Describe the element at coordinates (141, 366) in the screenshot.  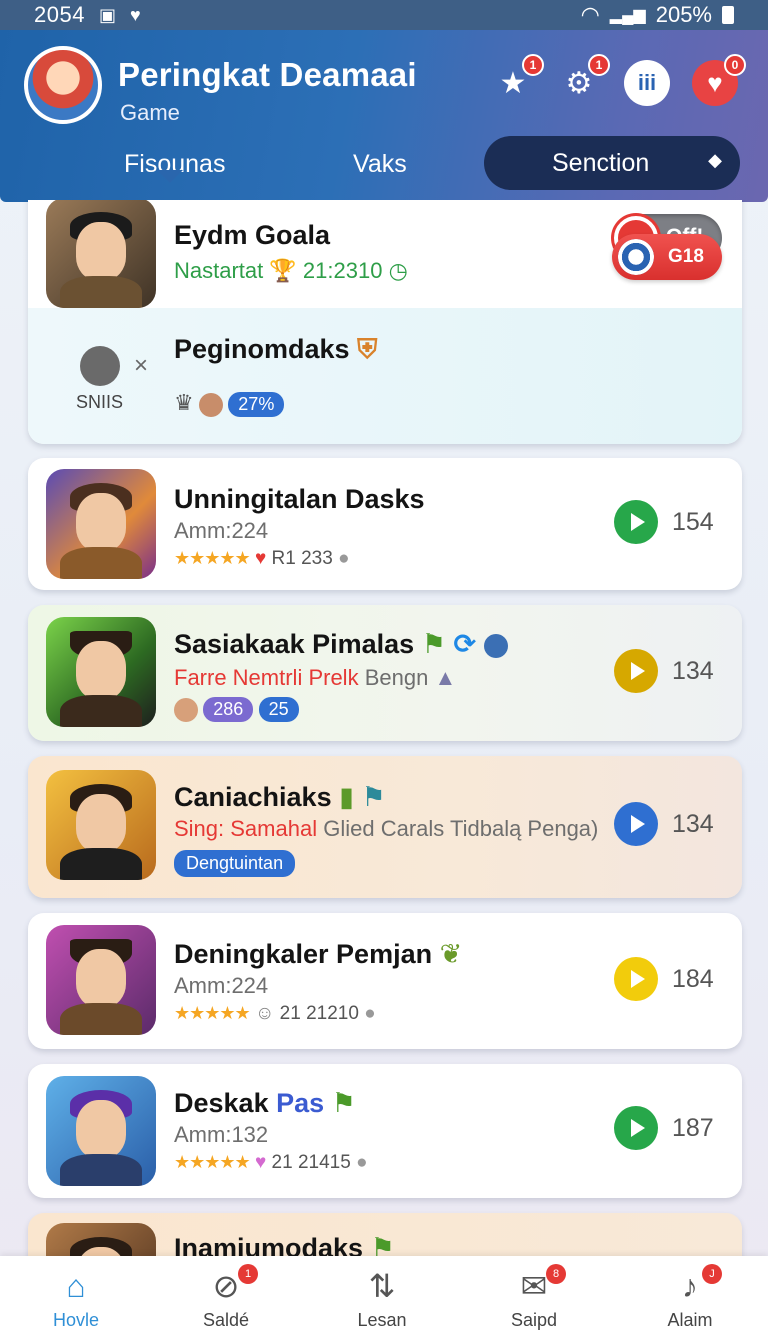
I see `close-icon: ×` at that location.